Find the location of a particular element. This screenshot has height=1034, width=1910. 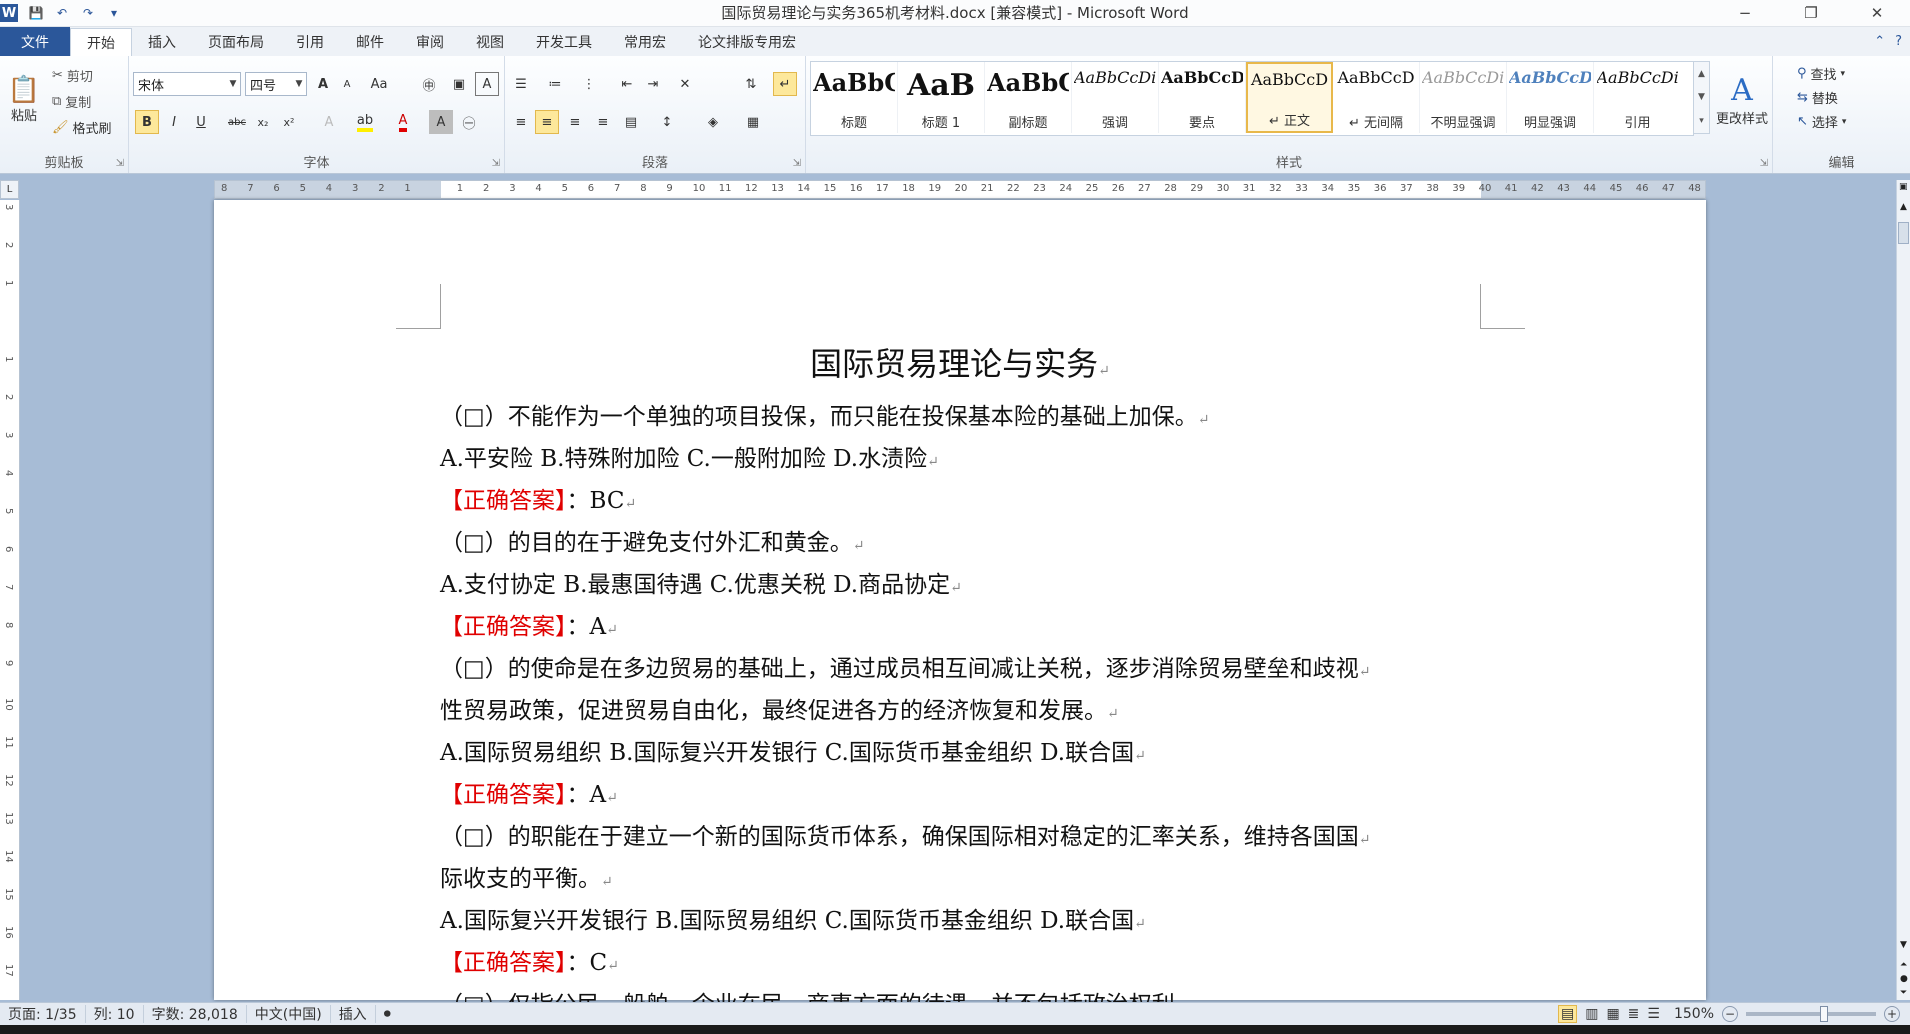

change-case-button: Aa is located at coordinates (379, 84).